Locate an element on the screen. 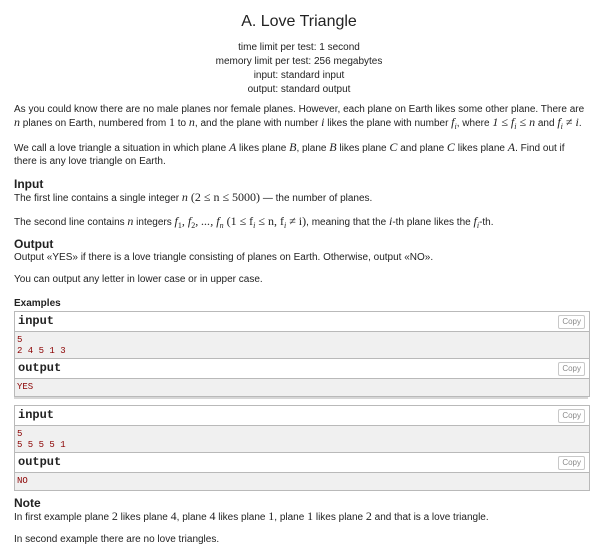  math-b: B is located at coordinates (333, 147).